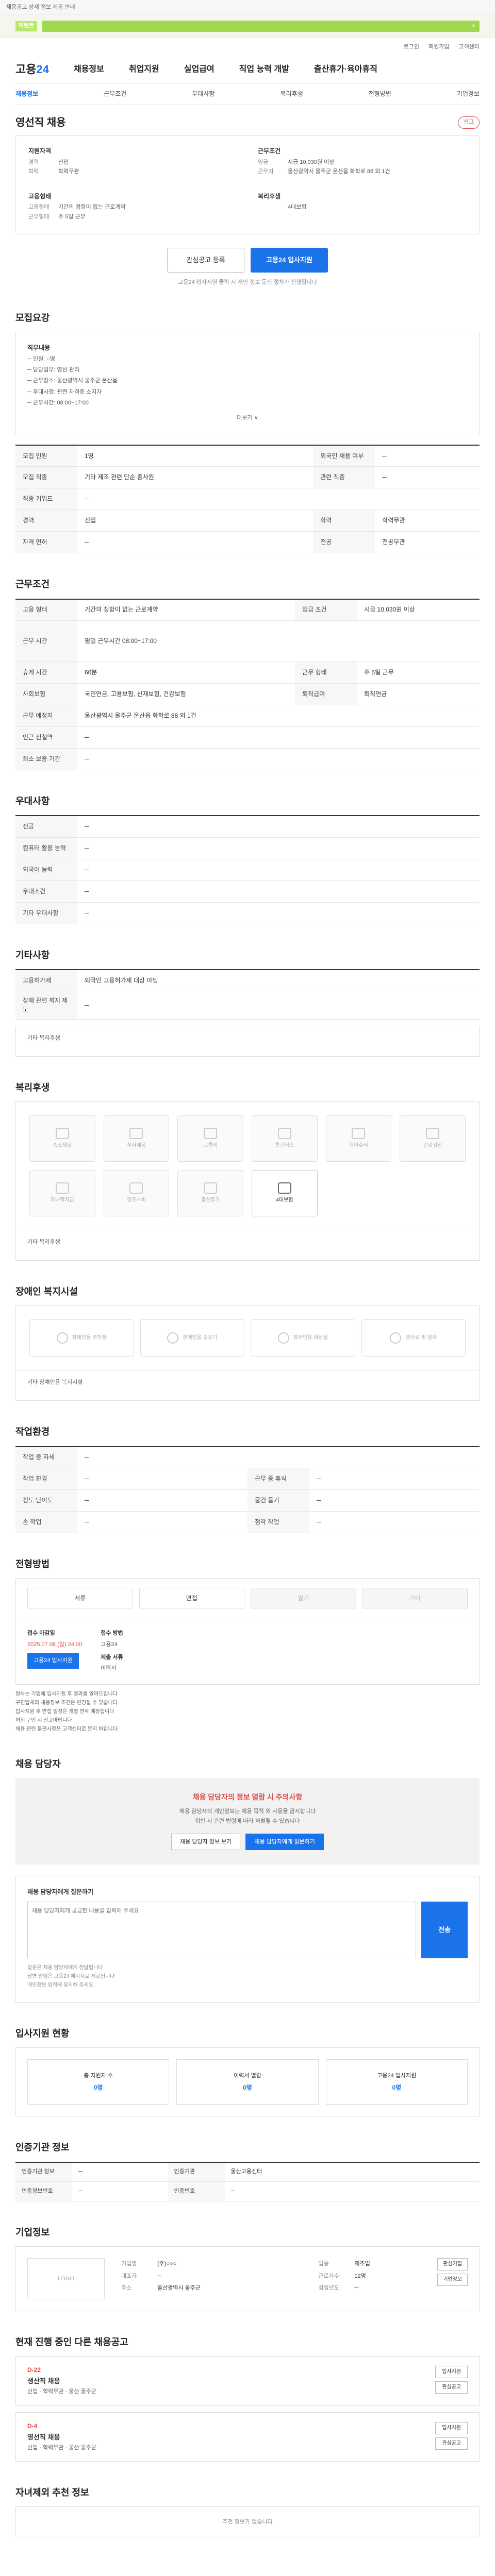  I want to click on more-button: 더보기 ∨, so click(247, 418).